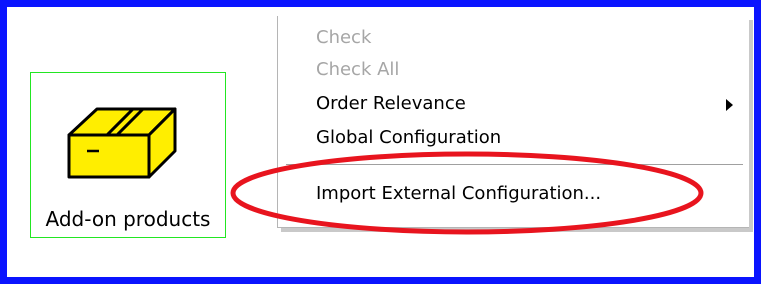  What do you see at coordinates (513, 138) in the screenshot?
I see `menu-item-global-configuration: Global Configuration` at bounding box center [513, 138].